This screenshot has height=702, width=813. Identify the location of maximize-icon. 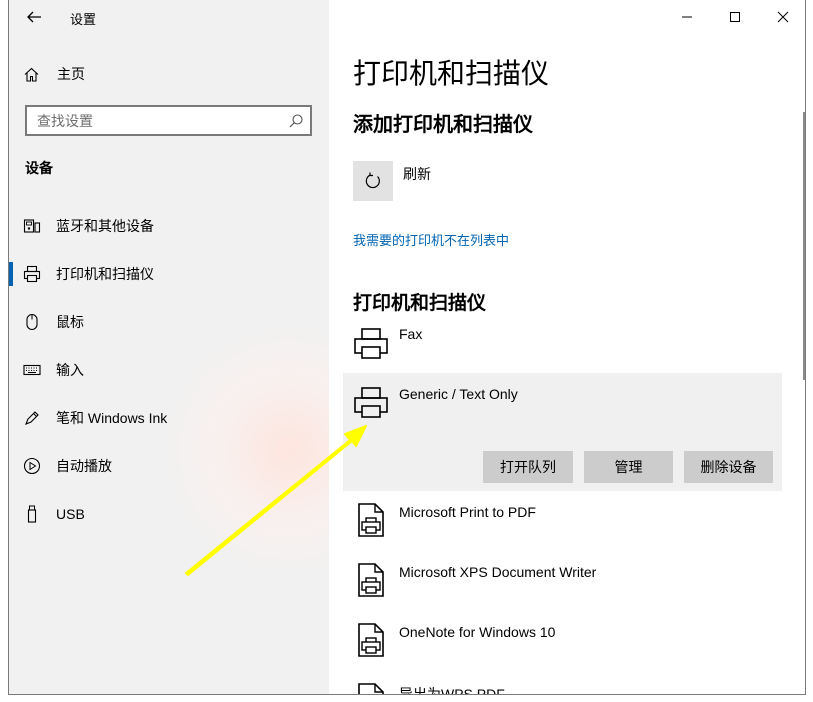
(735, 17).